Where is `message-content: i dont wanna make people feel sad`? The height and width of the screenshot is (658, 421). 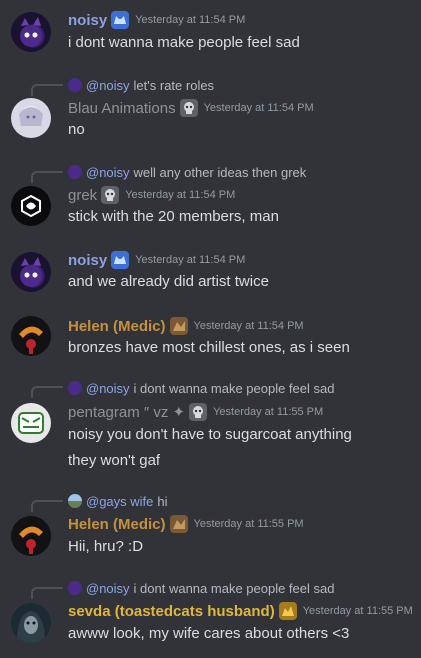 message-content: i dont wanna make people feel sad is located at coordinates (184, 42).